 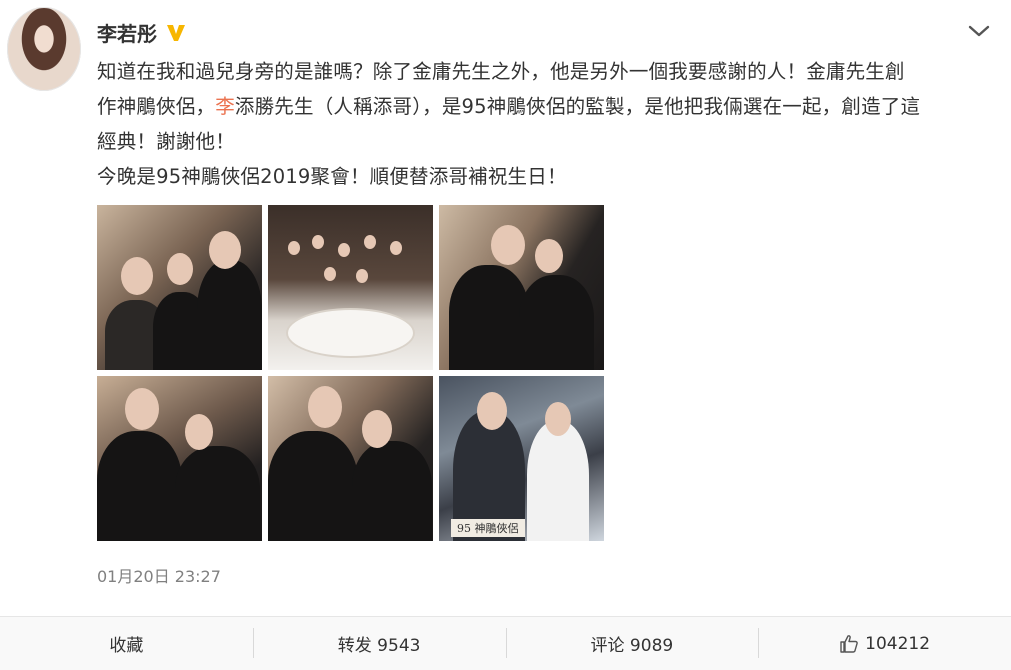 I want to click on action-bar: 收藏 转发 9543 评论 9089 104212, so click(x=505, y=643).